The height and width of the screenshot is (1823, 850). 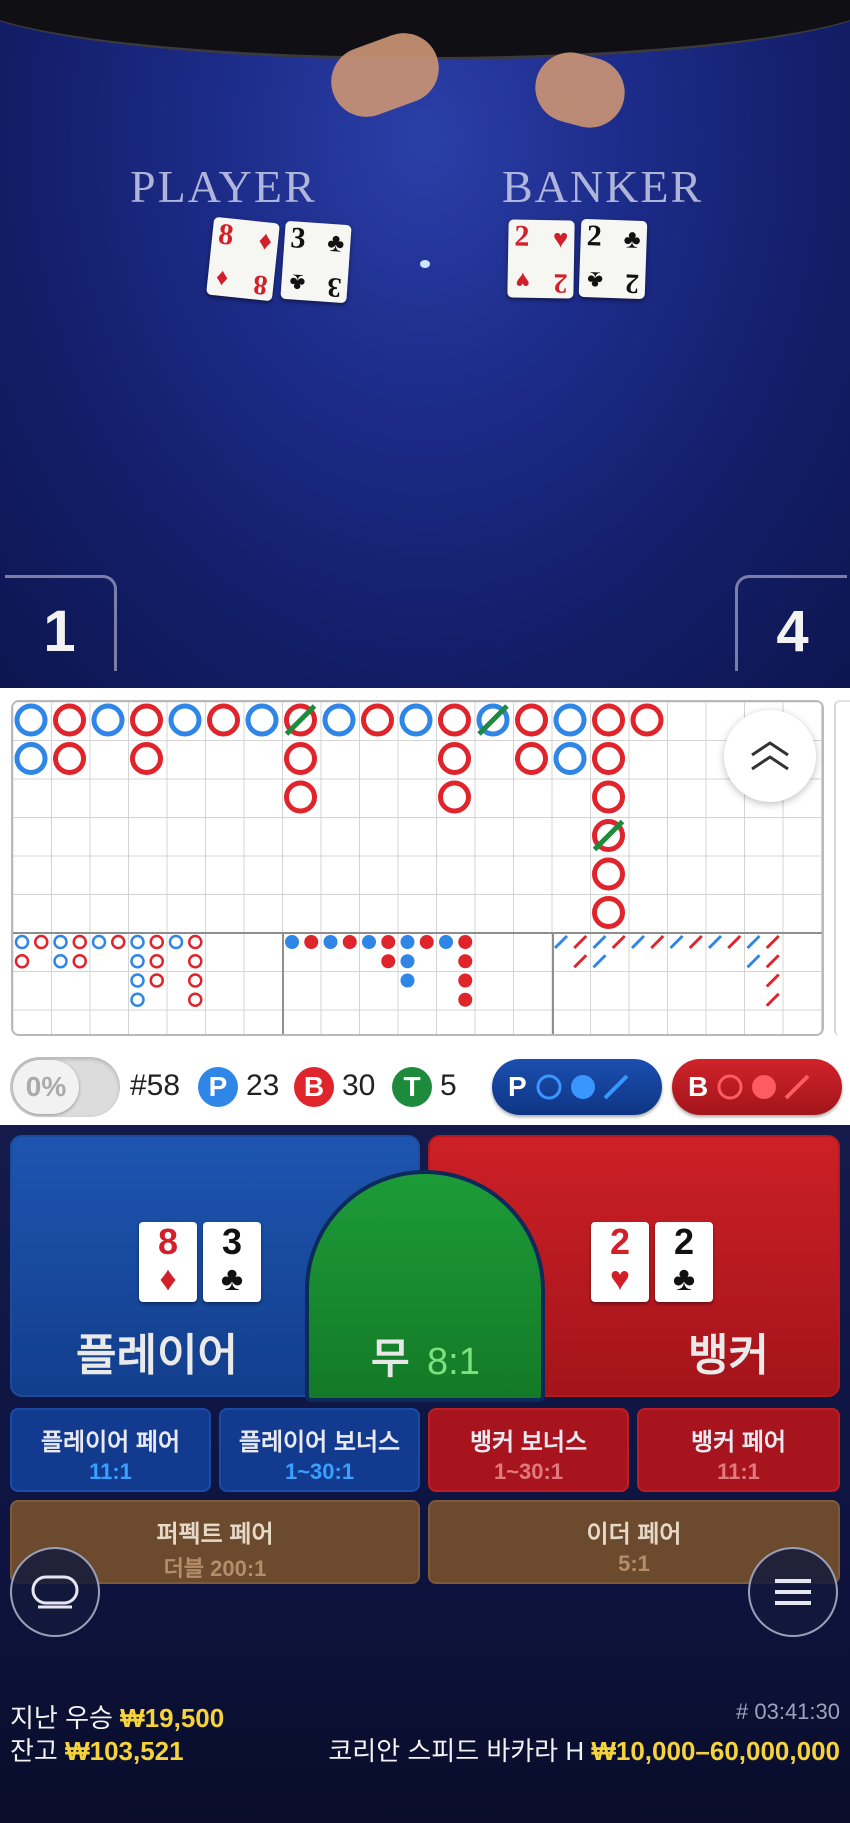 What do you see at coordinates (314, 1087) in the screenshot?
I see `banker-stat-badge: B` at bounding box center [314, 1087].